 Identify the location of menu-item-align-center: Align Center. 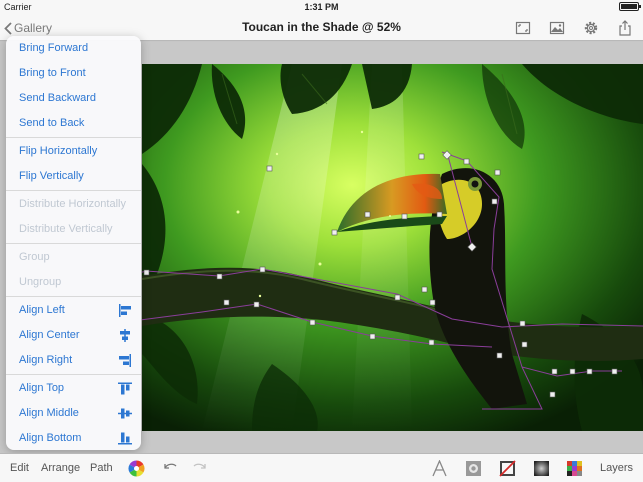
(73, 335).